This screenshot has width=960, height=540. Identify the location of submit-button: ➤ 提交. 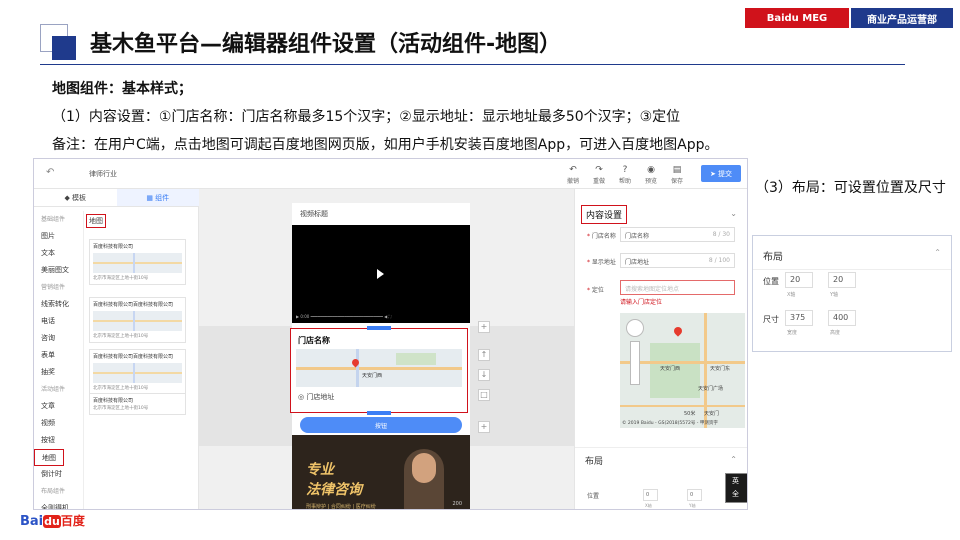
(721, 173).